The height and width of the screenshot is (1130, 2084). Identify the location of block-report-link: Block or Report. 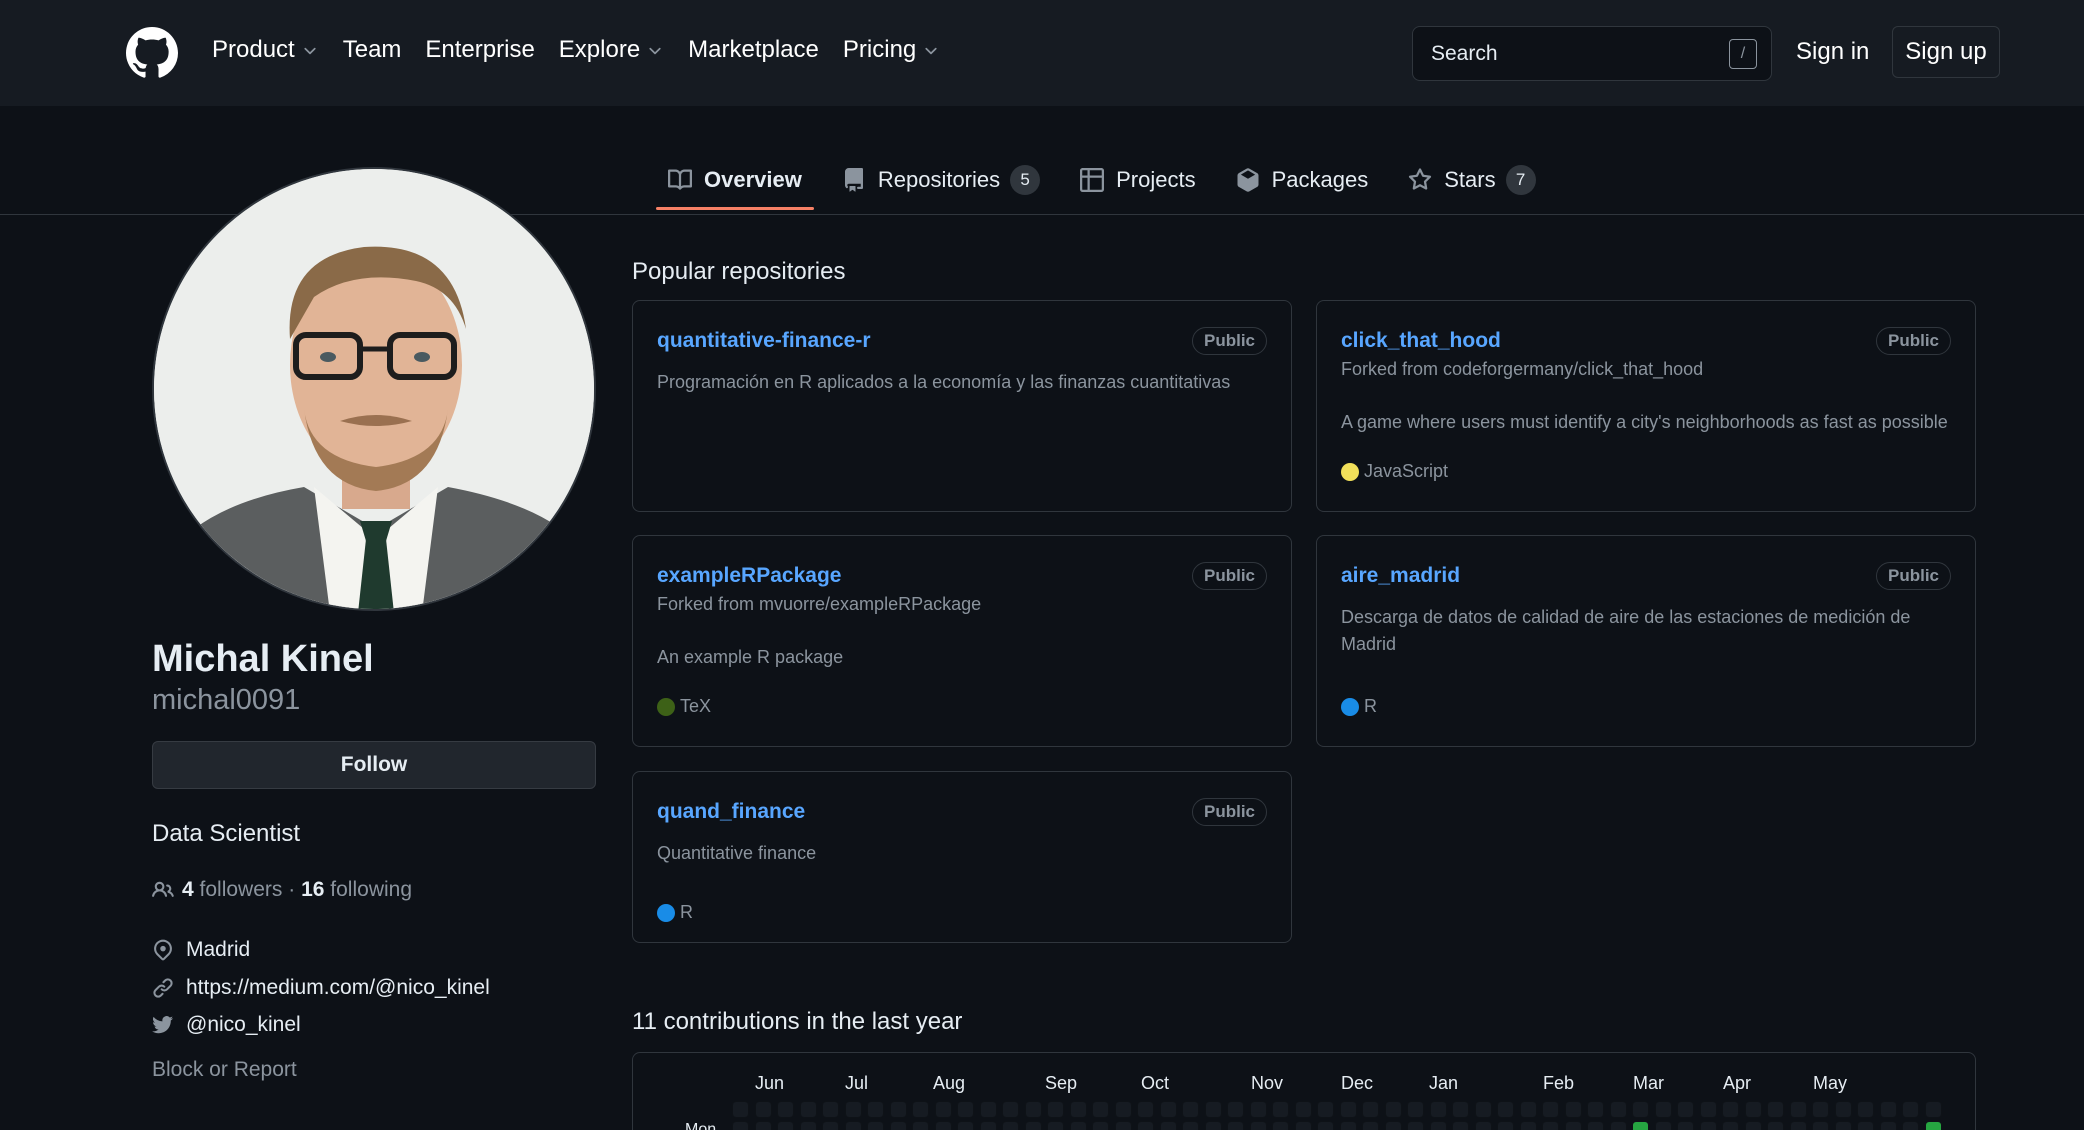
(224, 1070).